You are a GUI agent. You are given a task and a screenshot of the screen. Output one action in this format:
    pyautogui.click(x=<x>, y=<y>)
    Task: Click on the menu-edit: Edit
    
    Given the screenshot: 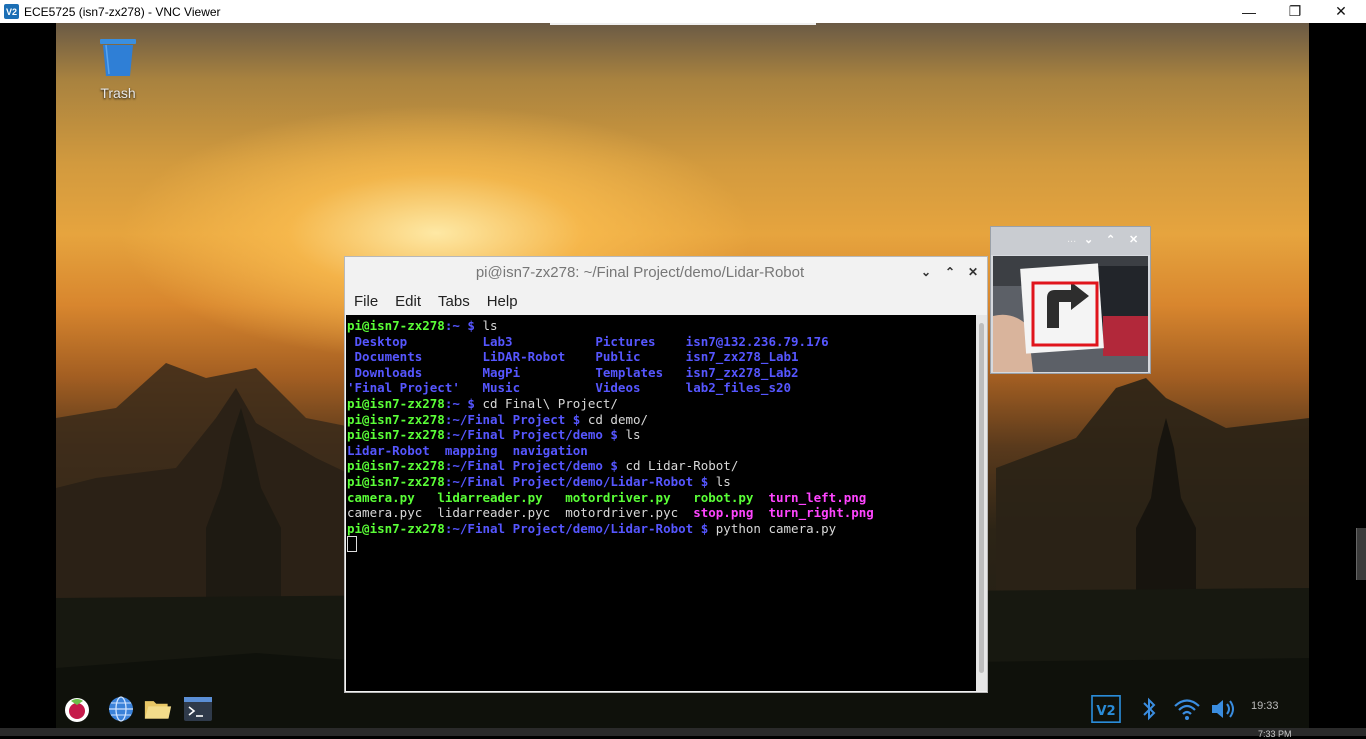 What is the action you would take?
    pyautogui.click(x=407, y=301)
    